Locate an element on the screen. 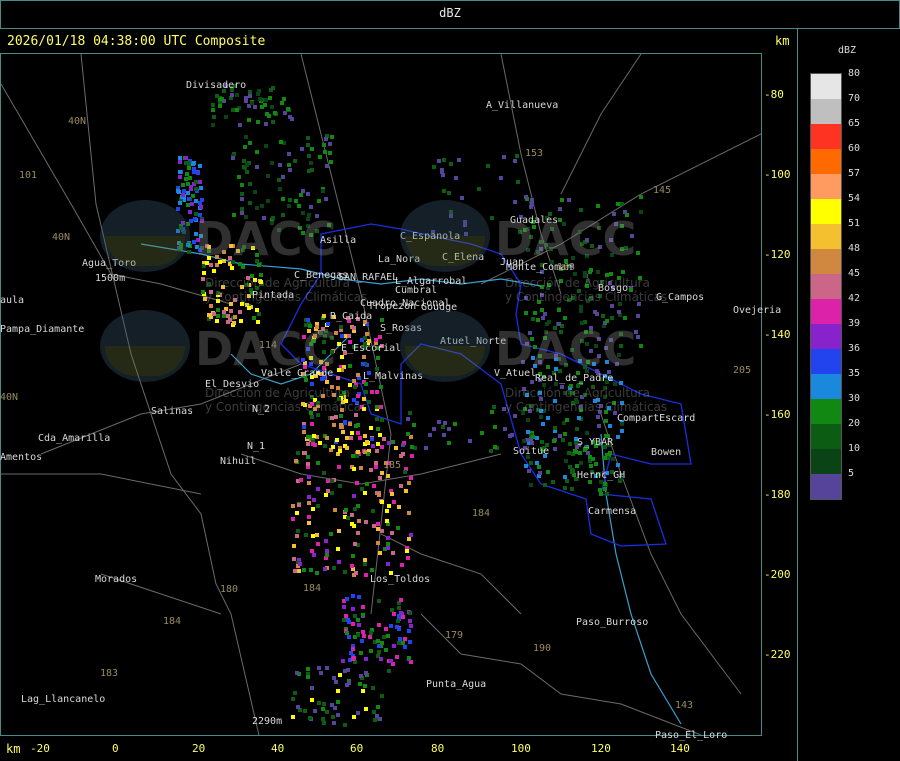 This screenshot has height=761, width=900. place-label: Atuel_Norte is located at coordinates (473, 341).